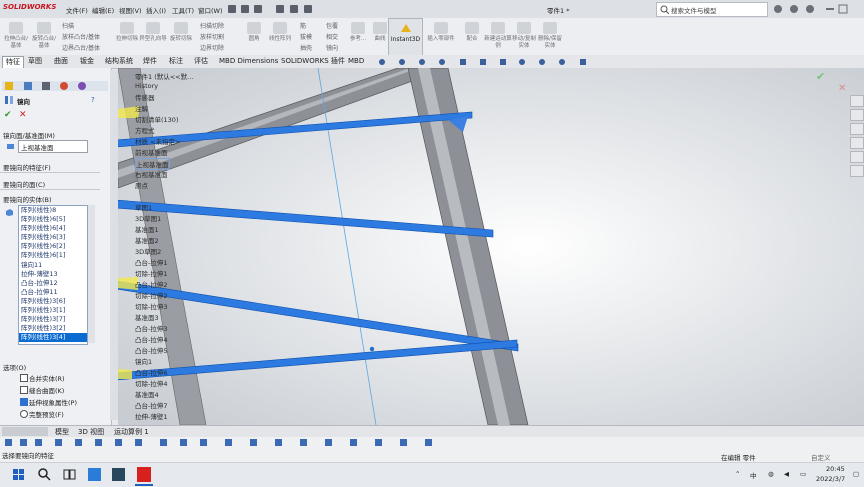 The width and height of the screenshot is (864, 487). What do you see at coordinates (53, 265) in the screenshot?
I see `list-item: 镜向11` at bounding box center [53, 265].